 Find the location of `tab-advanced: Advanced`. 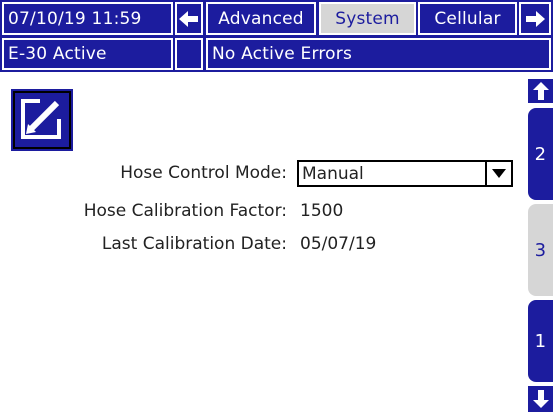

tab-advanced: Advanced is located at coordinates (261, 18).